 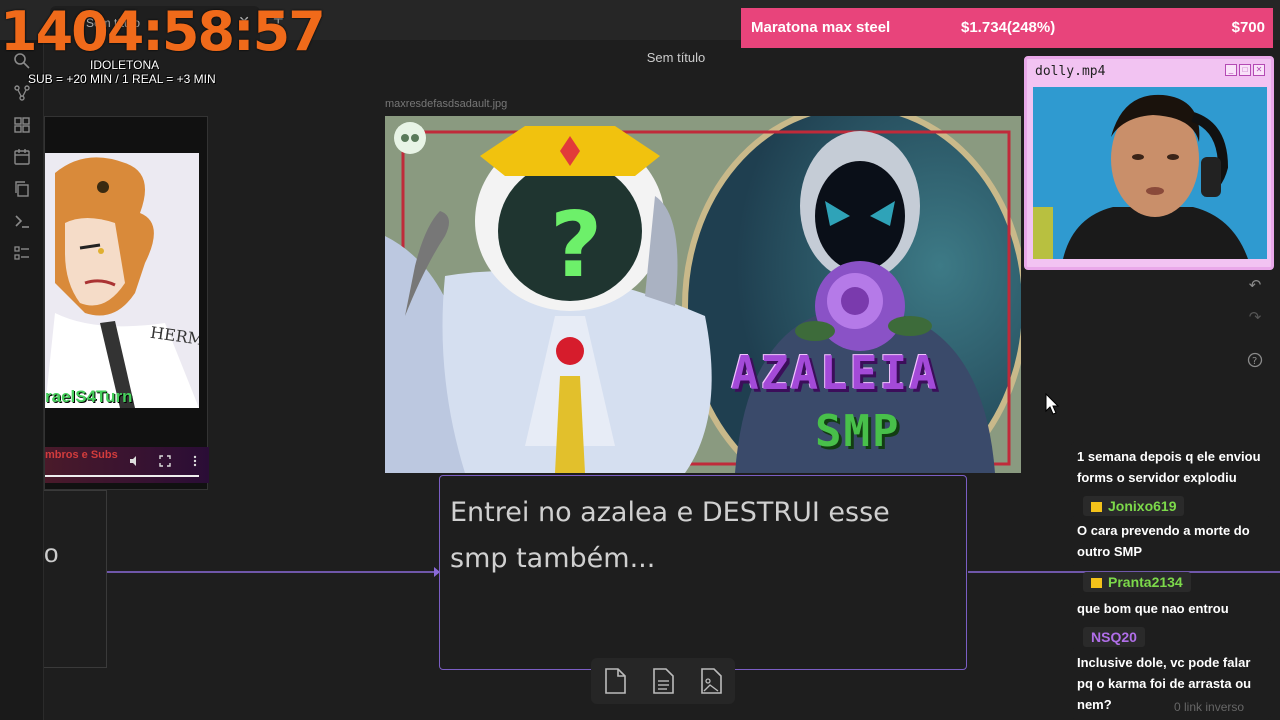 What do you see at coordinates (1255, 318) in the screenshot?
I see `redo-icon: ↷` at bounding box center [1255, 318].